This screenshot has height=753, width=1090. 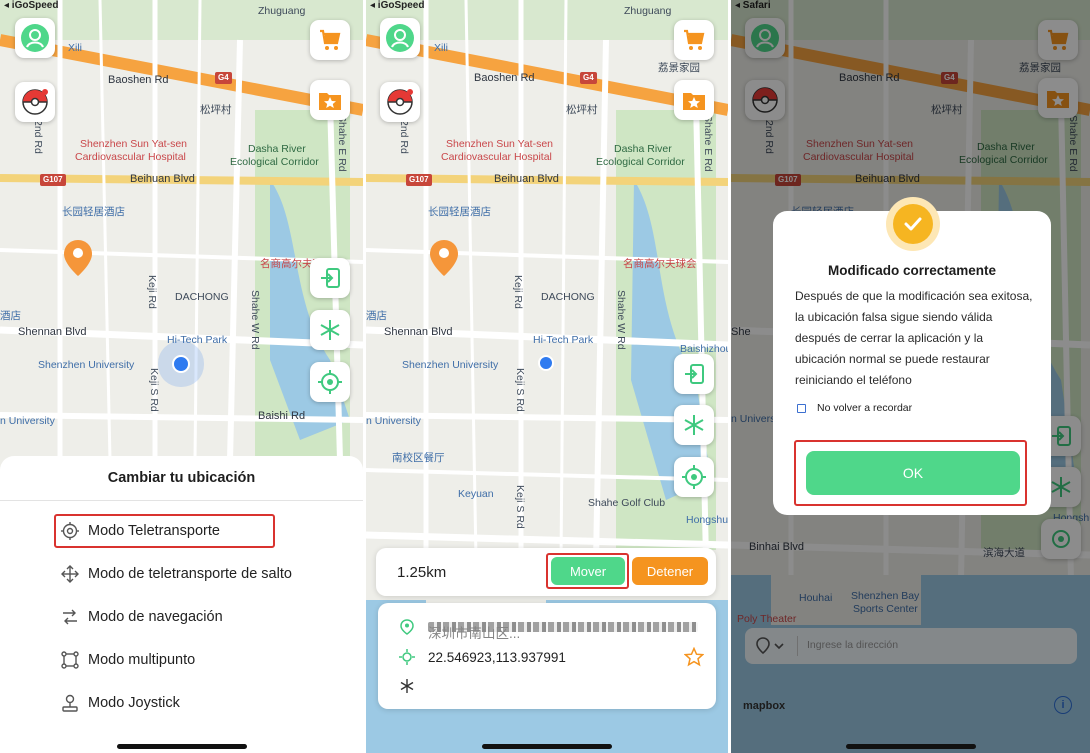 What do you see at coordinates (648, 11) in the screenshot?
I see `map-label: Zhuguang` at bounding box center [648, 11].